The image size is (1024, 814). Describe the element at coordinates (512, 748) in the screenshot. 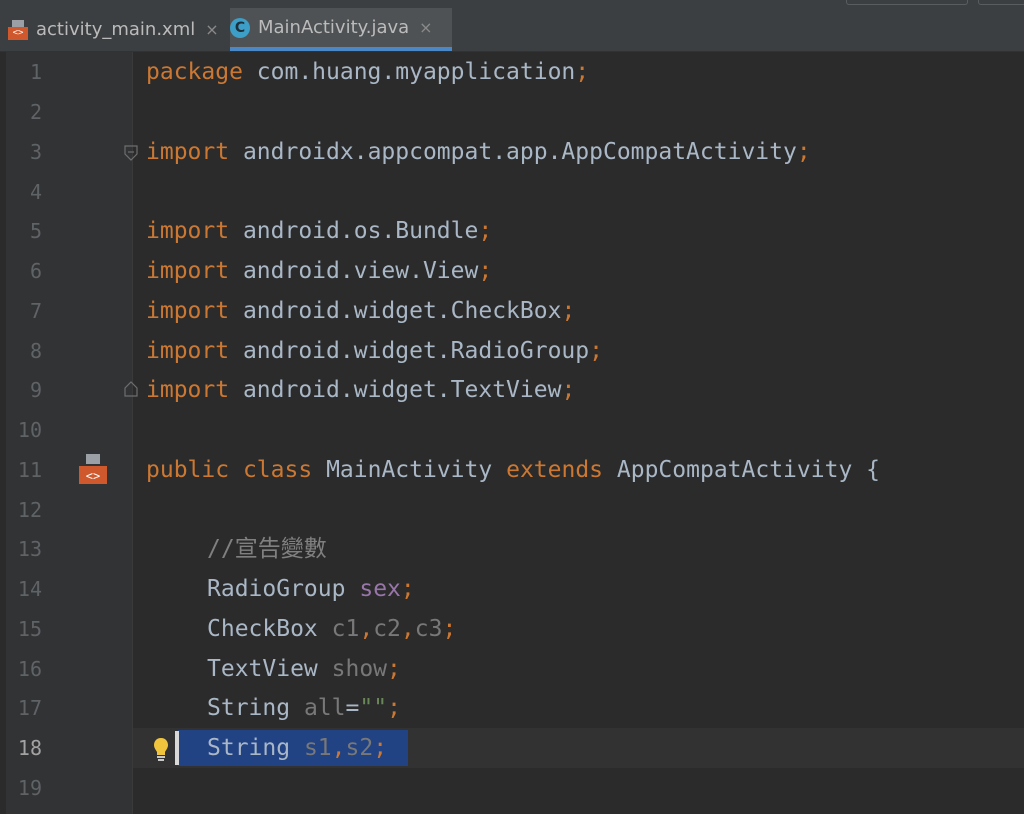

I see `code-line-current: 18 String s1,s2;` at that location.